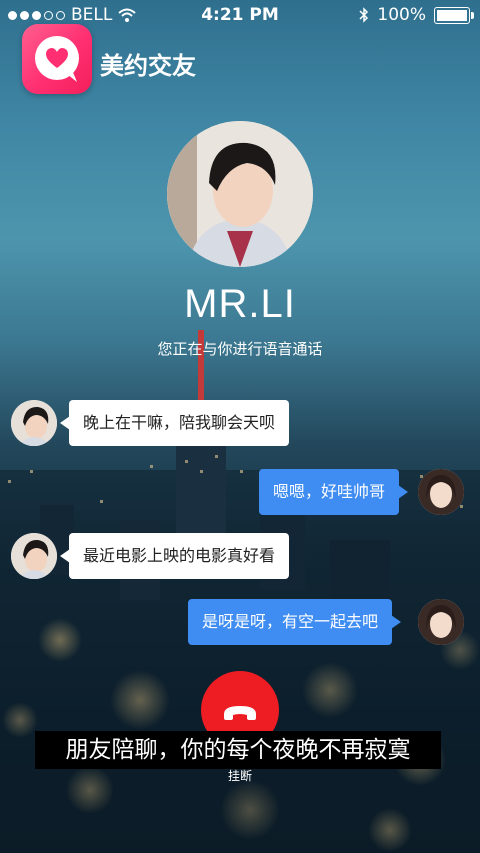 The height and width of the screenshot is (853, 480). I want to click on message-bubble-outgoing: 嗯嗯，好哇帅哥, so click(334, 492).